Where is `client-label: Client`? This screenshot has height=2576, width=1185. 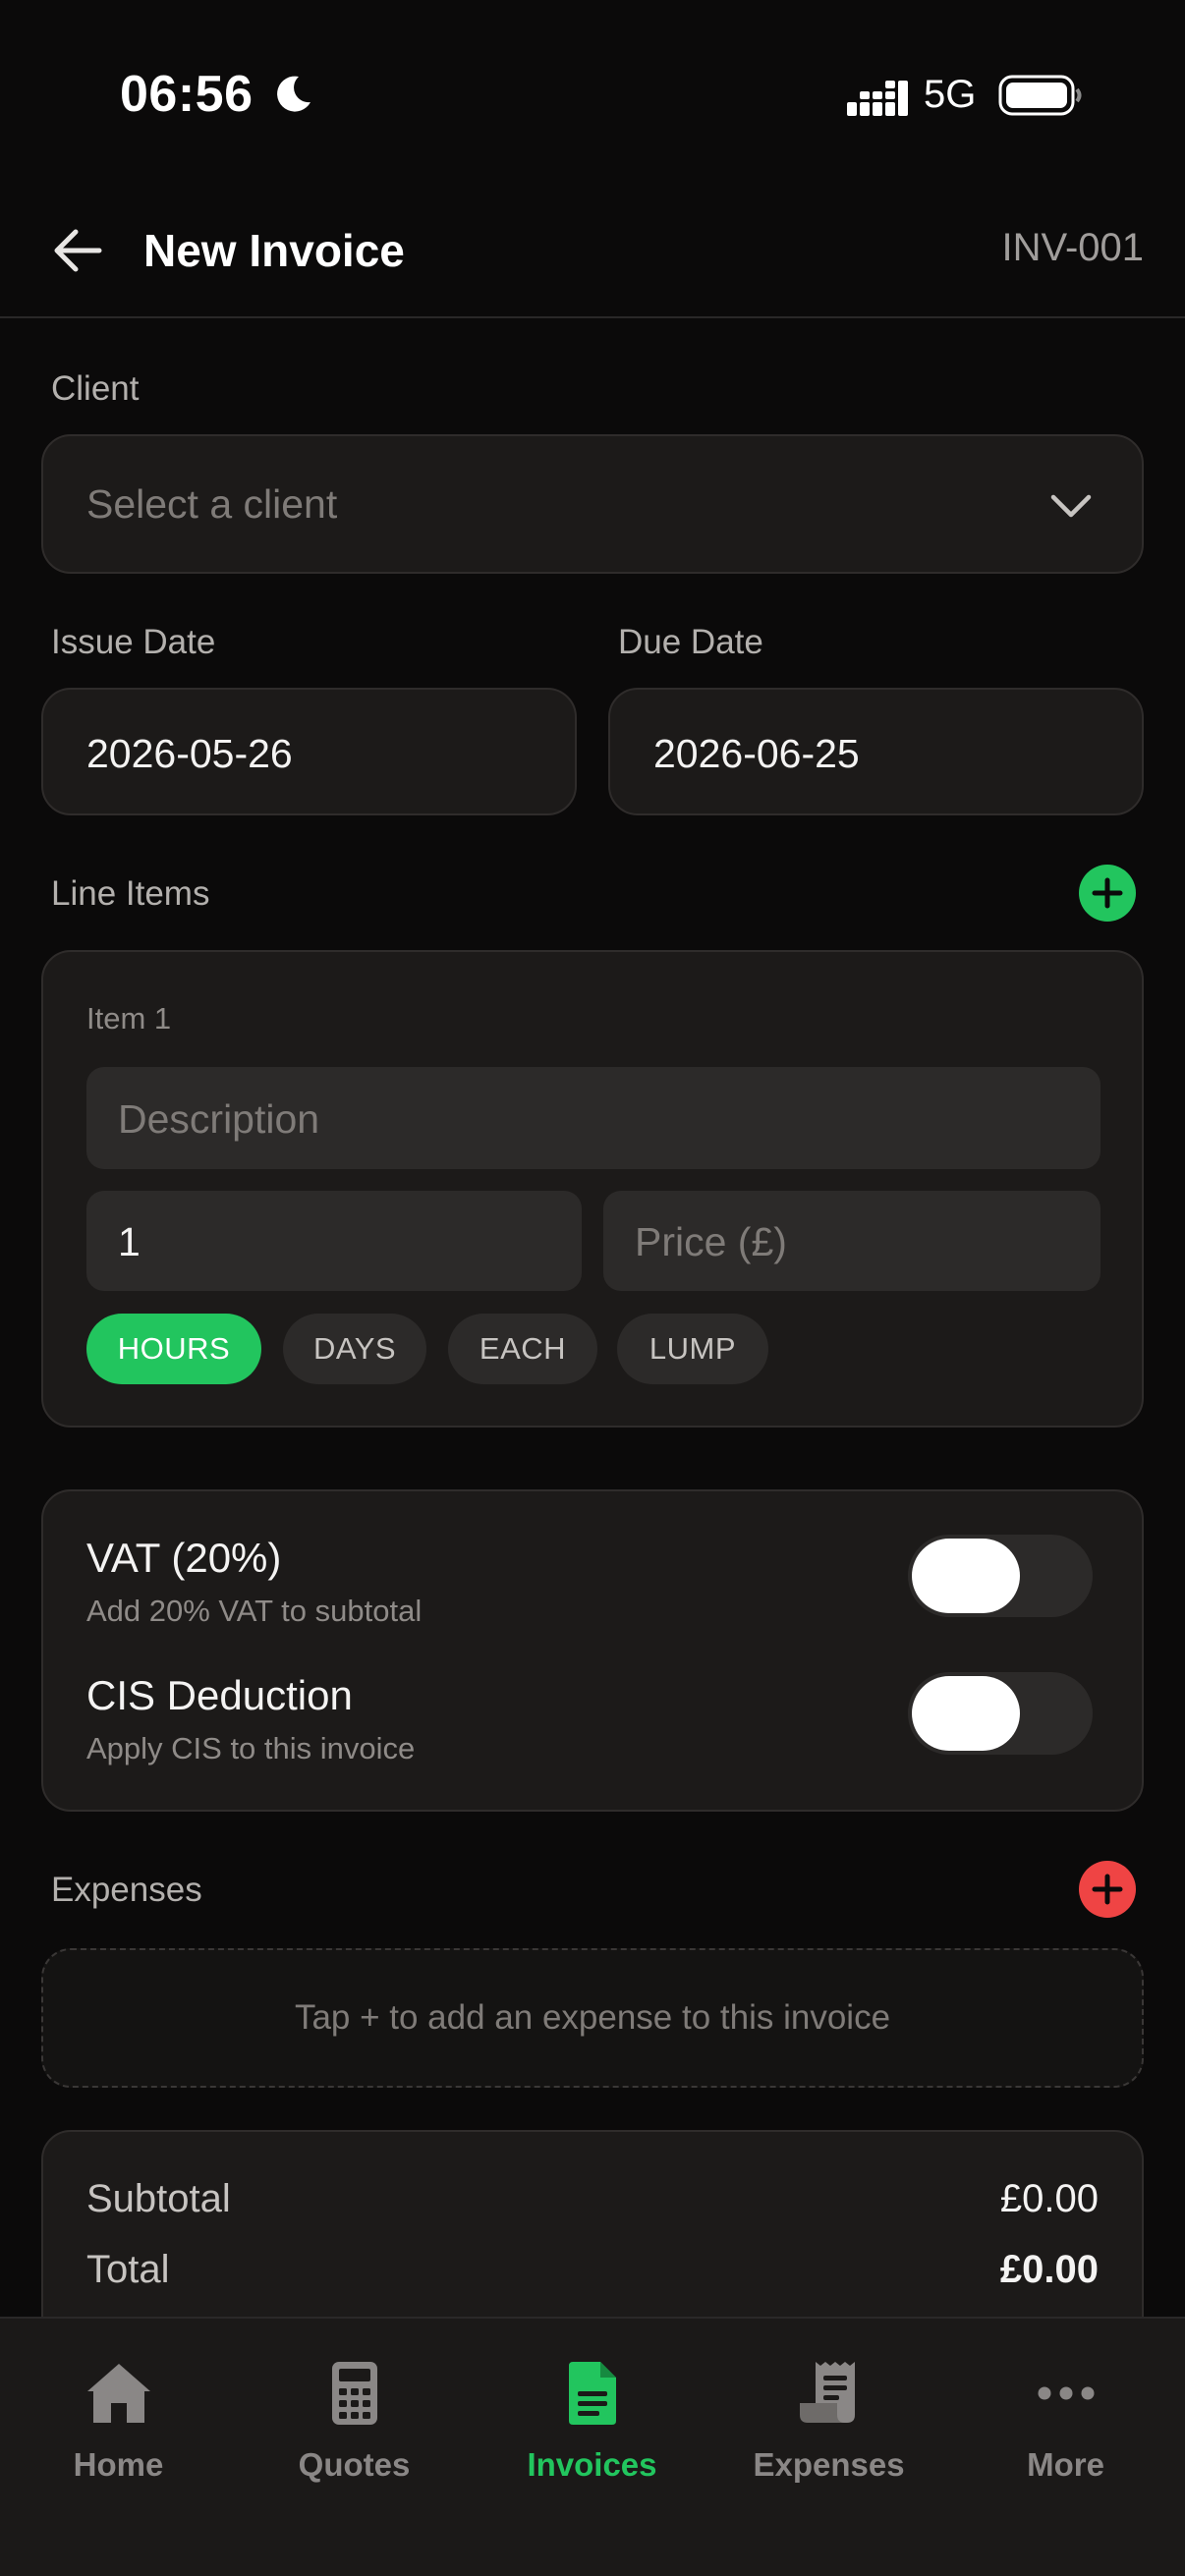
client-label: Client is located at coordinates (96, 388).